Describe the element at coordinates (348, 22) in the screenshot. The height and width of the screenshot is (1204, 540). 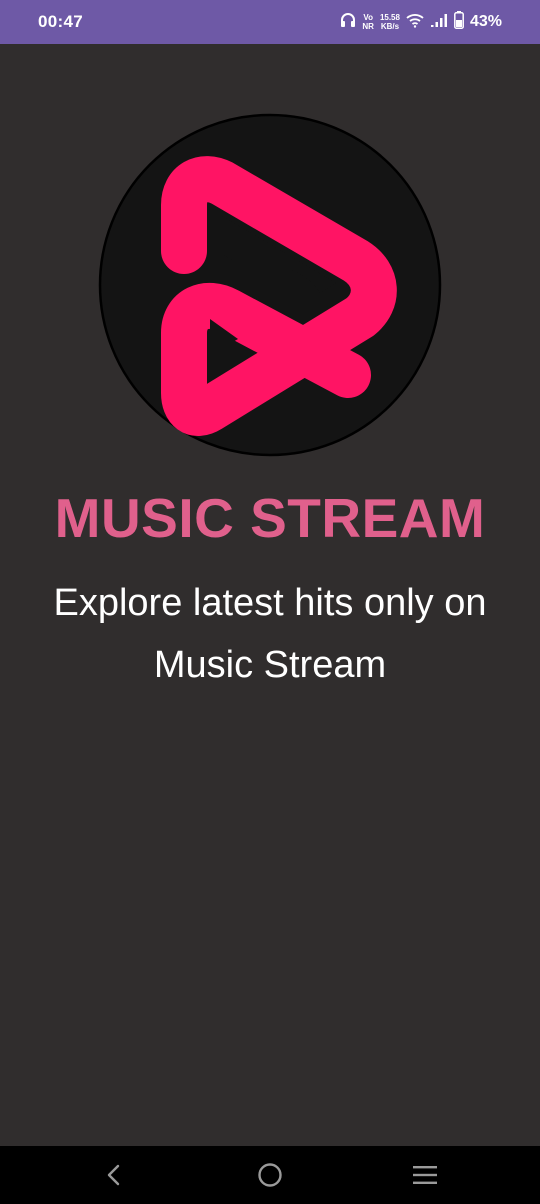
I see `headphones-icon` at that location.